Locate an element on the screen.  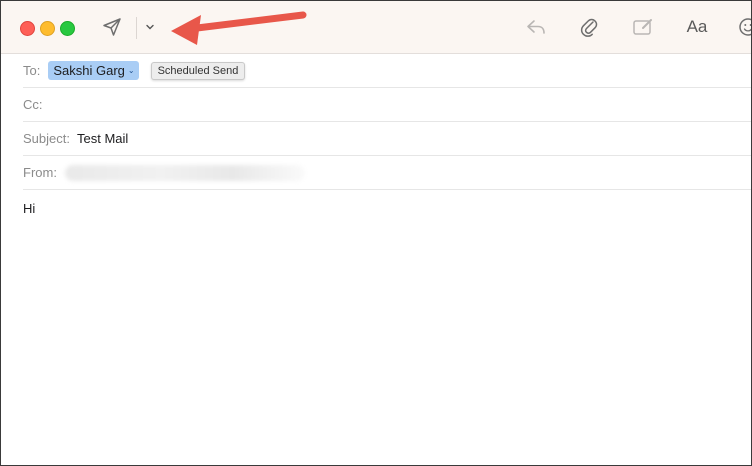
cc-label: Cc: is located at coordinates (33, 104).